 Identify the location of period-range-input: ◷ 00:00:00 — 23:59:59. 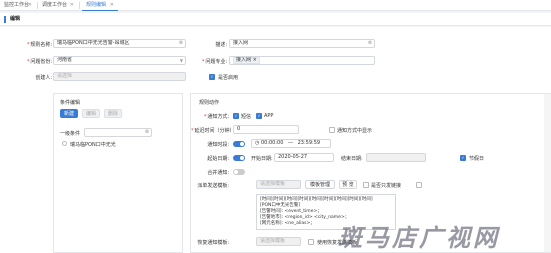
(291, 143).